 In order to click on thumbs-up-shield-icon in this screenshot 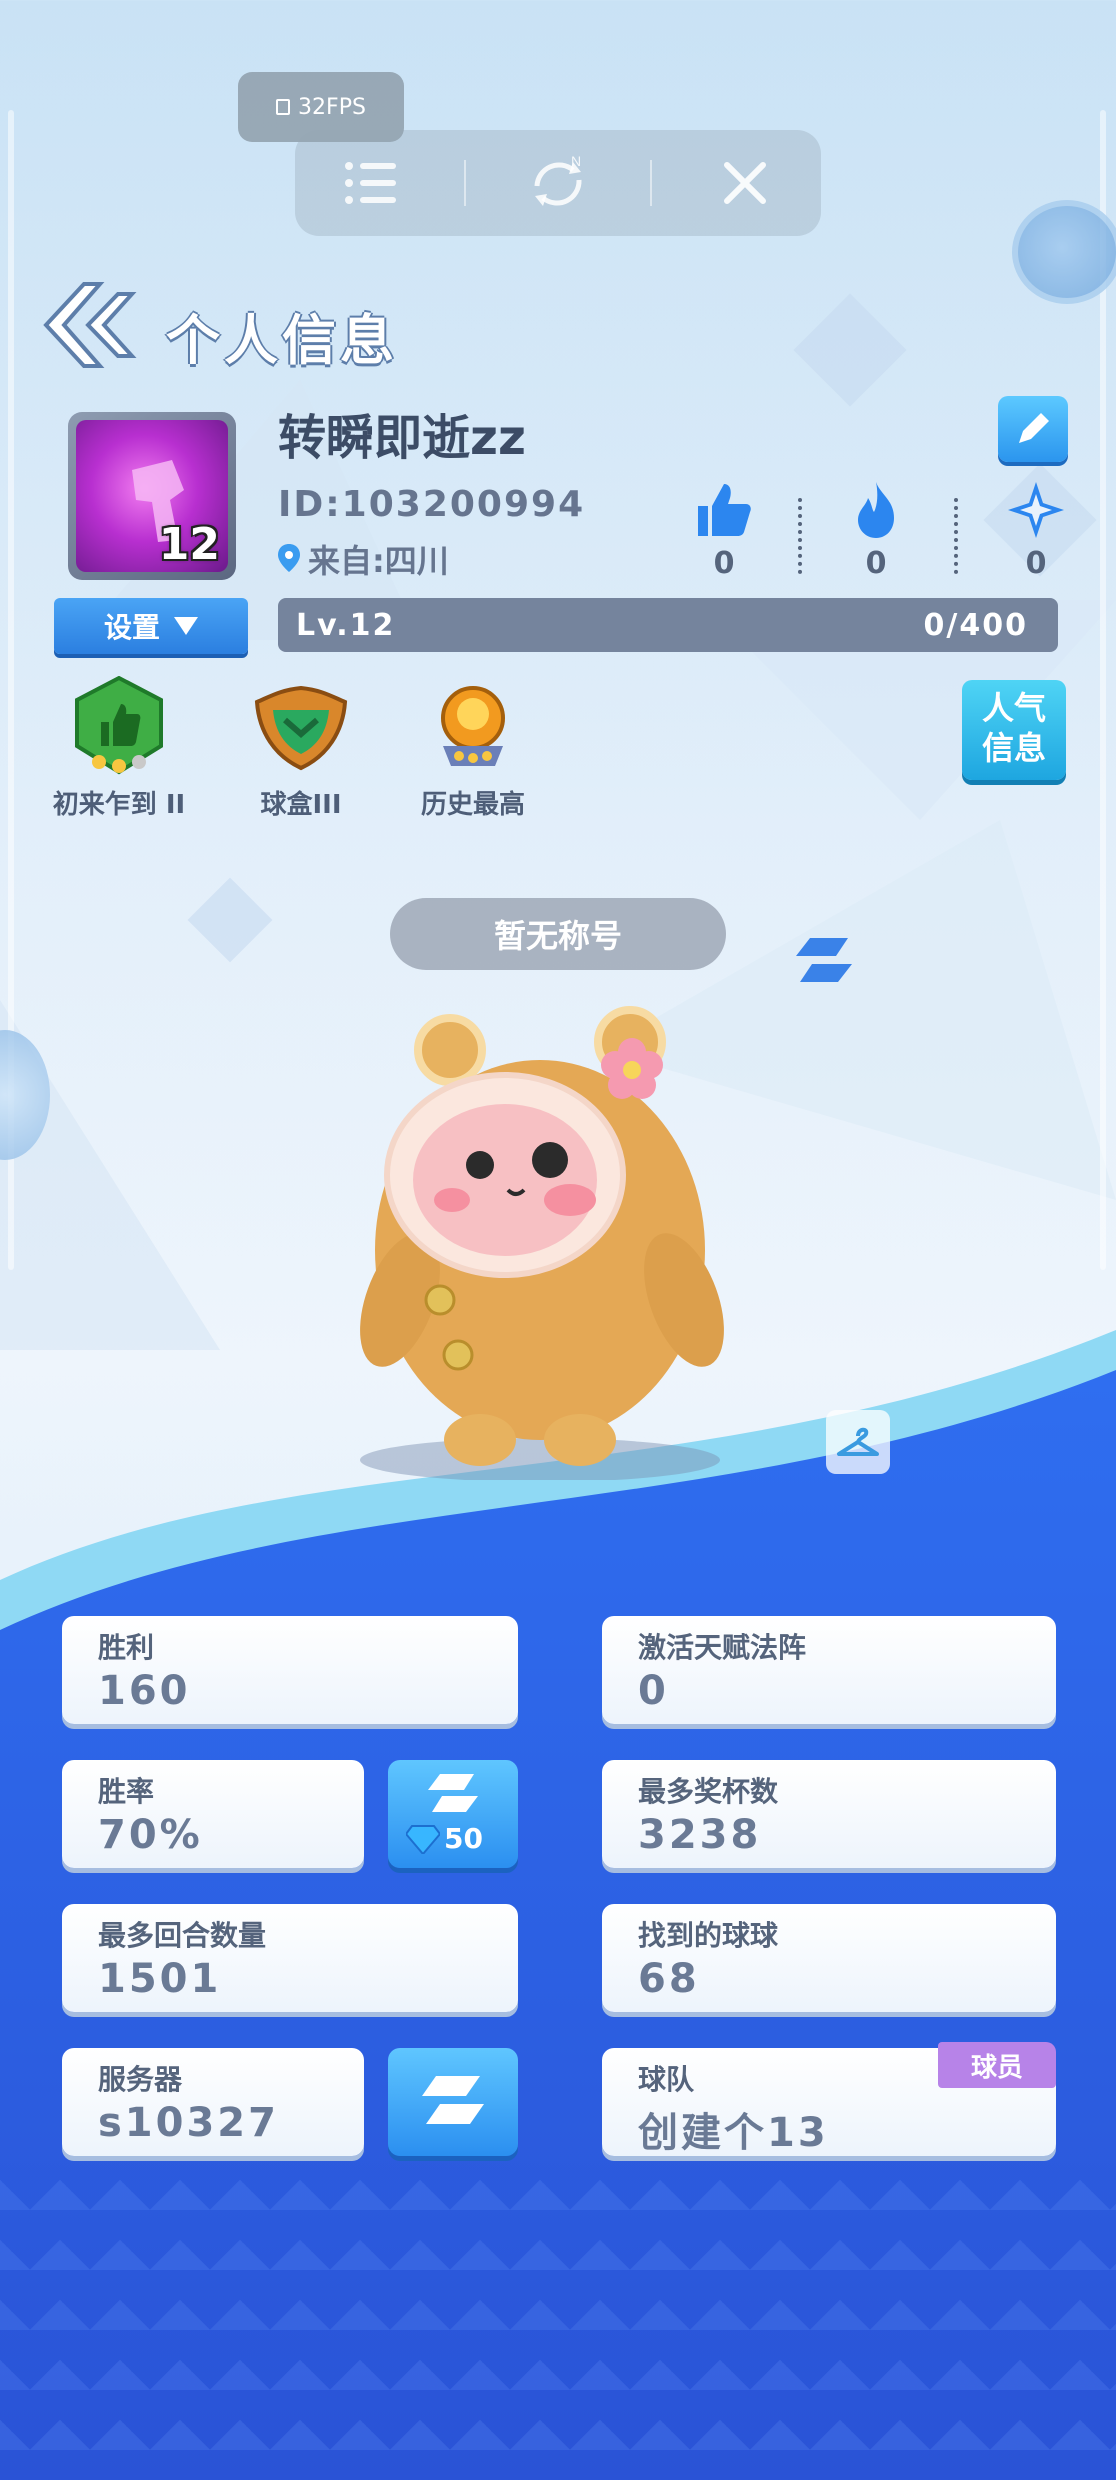, I will do `click(119, 725)`.